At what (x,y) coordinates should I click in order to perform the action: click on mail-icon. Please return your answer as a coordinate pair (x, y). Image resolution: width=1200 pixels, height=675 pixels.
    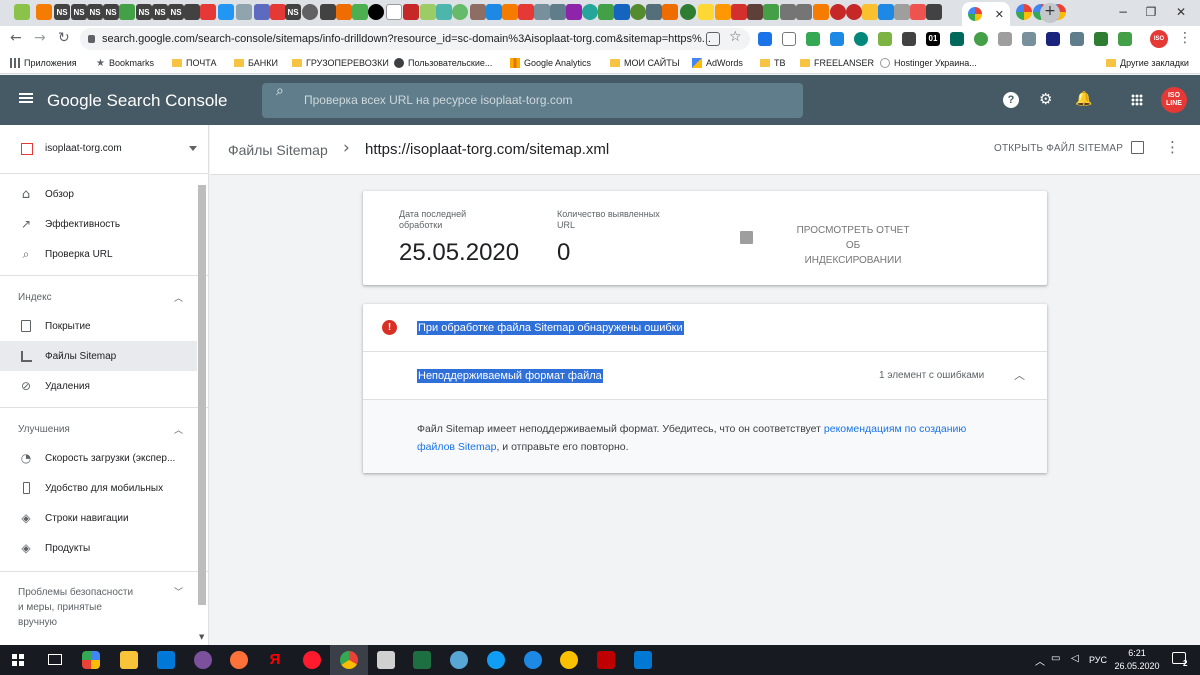
    Looking at the image, I should click on (166, 660).